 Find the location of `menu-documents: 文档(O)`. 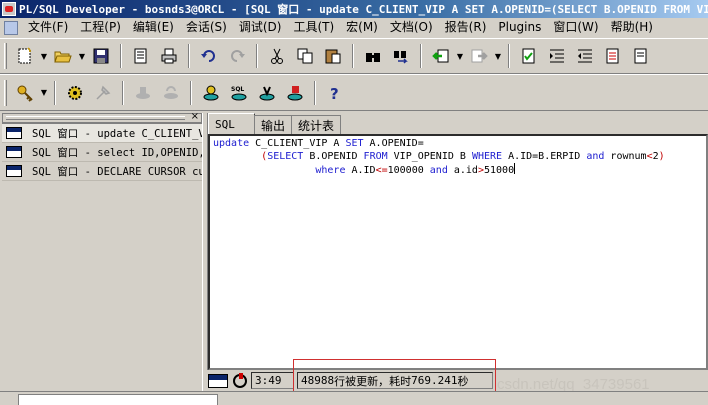

menu-documents: 文档(O) is located at coordinates (411, 27).